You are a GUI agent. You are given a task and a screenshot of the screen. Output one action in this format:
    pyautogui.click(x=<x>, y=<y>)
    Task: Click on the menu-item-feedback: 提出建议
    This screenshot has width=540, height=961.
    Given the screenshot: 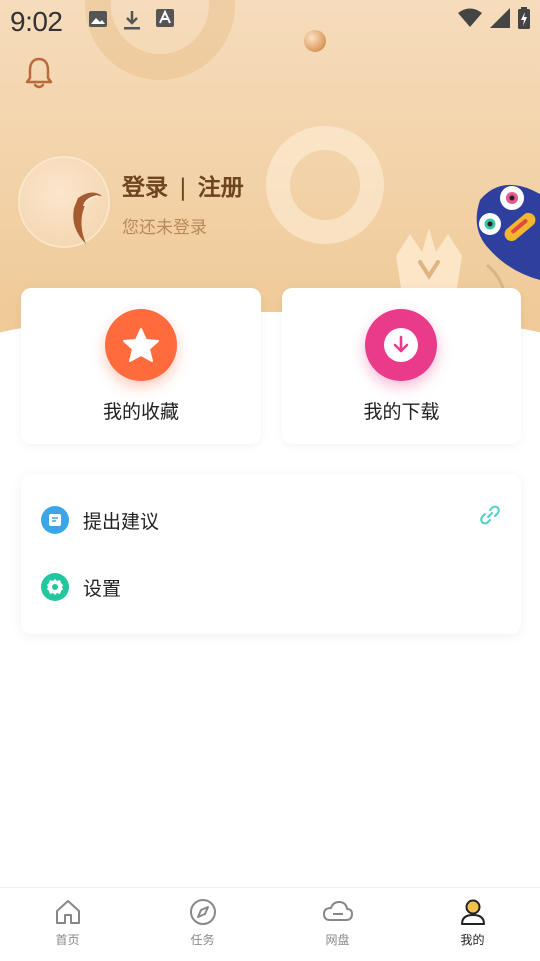 What is the action you would take?
    pyautogui.click(x=100, y=520)
    